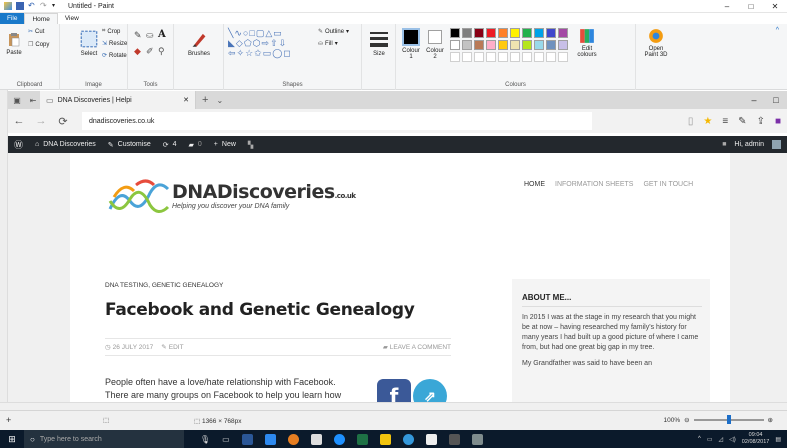 This screenshot has width=787, height=448. Describe the element at coordinates (435, 44) in the screenshot. I see `colour-2-button: Colour 2` at that location.